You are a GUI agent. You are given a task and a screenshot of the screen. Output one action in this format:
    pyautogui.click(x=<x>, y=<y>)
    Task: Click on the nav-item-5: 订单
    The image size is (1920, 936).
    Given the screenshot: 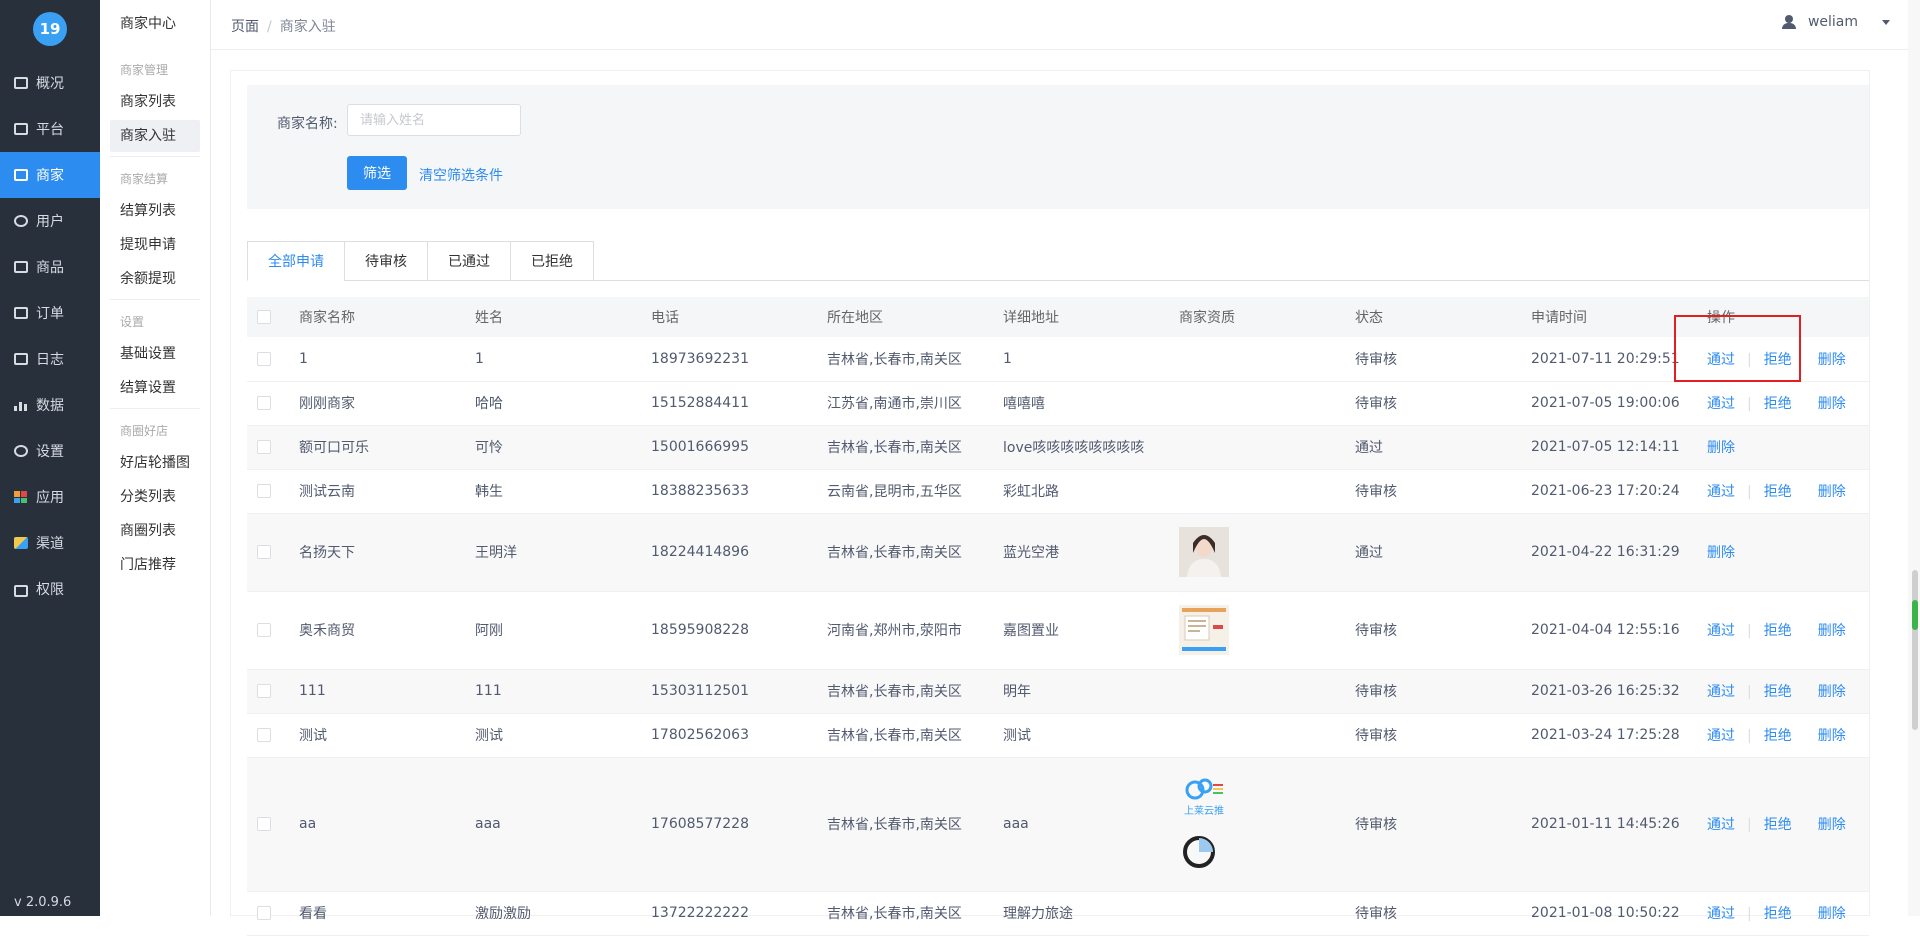 What is the action you would take?
    pyautogui.click(x=50, y=313)
    